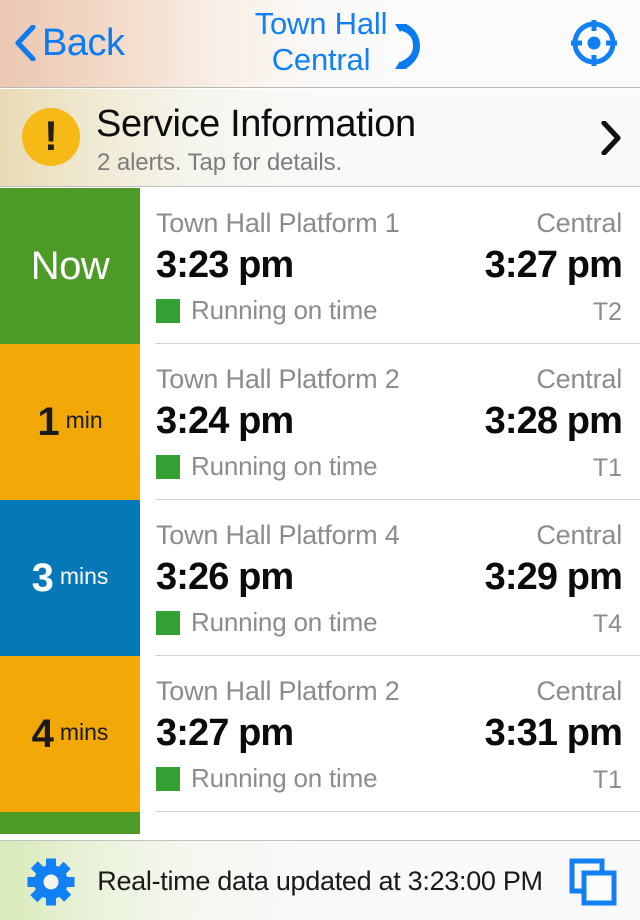  I want to click on departure-countdown-badge: 4 mins, so click(70, 734).